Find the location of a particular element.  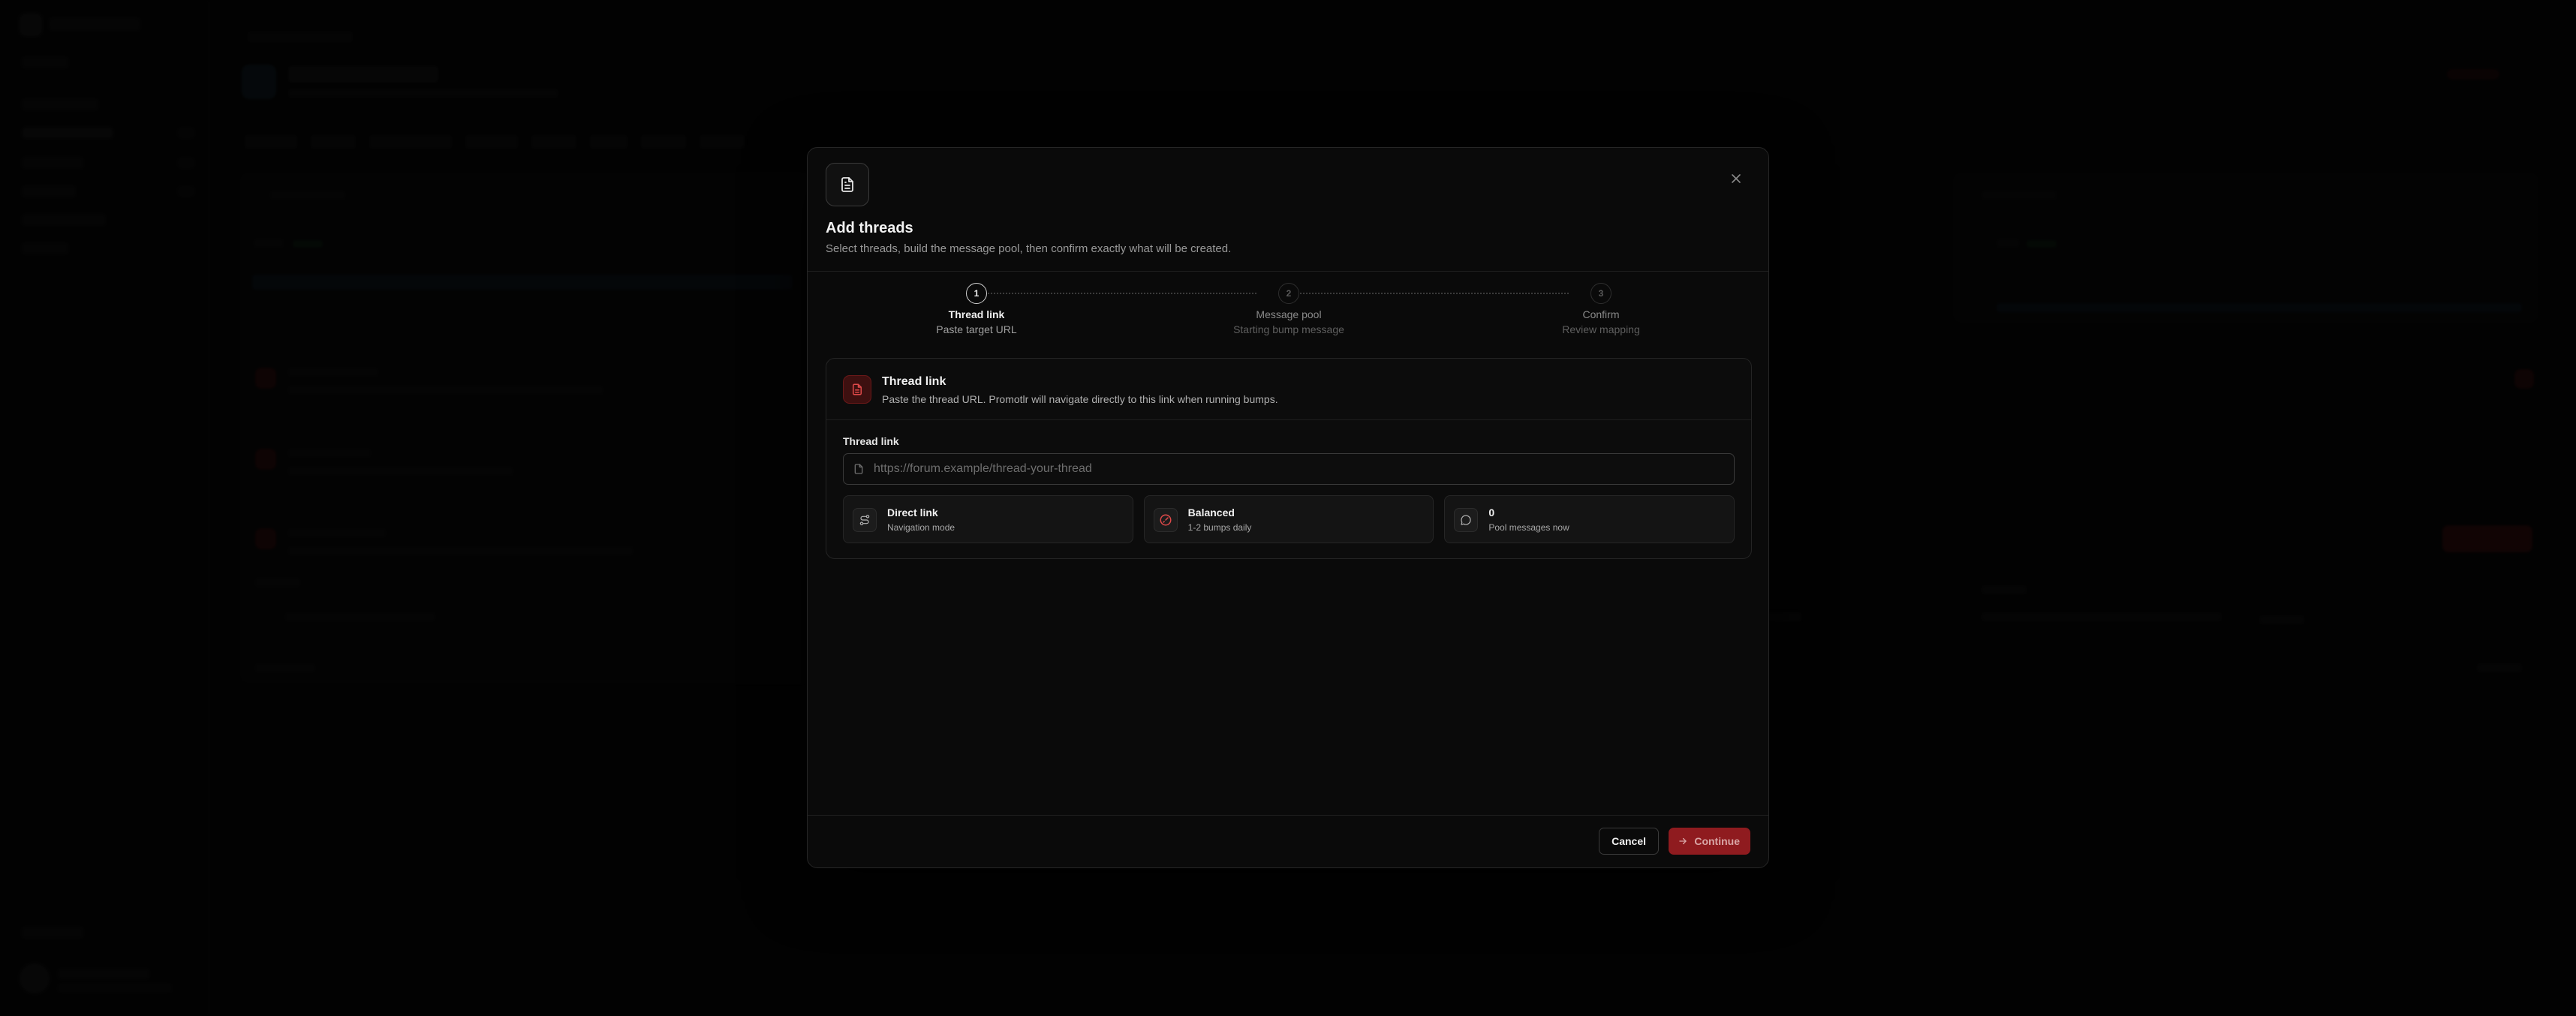

stat-subtitle: 1-2 bumps daily is located at coordinates (1219, 527).